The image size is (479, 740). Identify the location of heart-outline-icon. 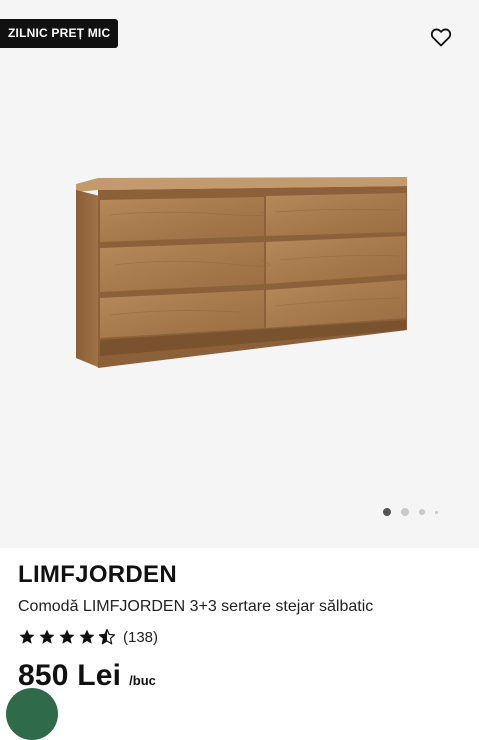
(441, 37).